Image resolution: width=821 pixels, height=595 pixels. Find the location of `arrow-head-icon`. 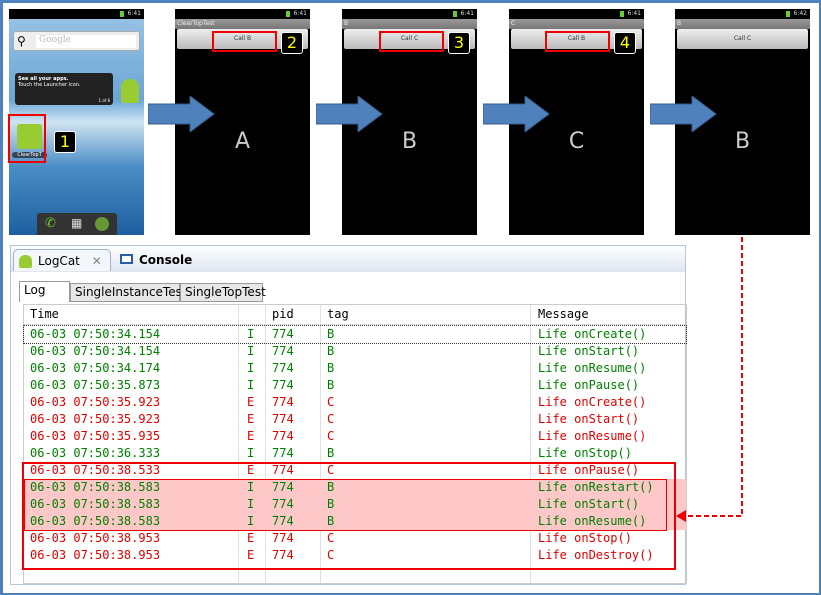

arrow-head-icon is located at coordinates (681, 516).